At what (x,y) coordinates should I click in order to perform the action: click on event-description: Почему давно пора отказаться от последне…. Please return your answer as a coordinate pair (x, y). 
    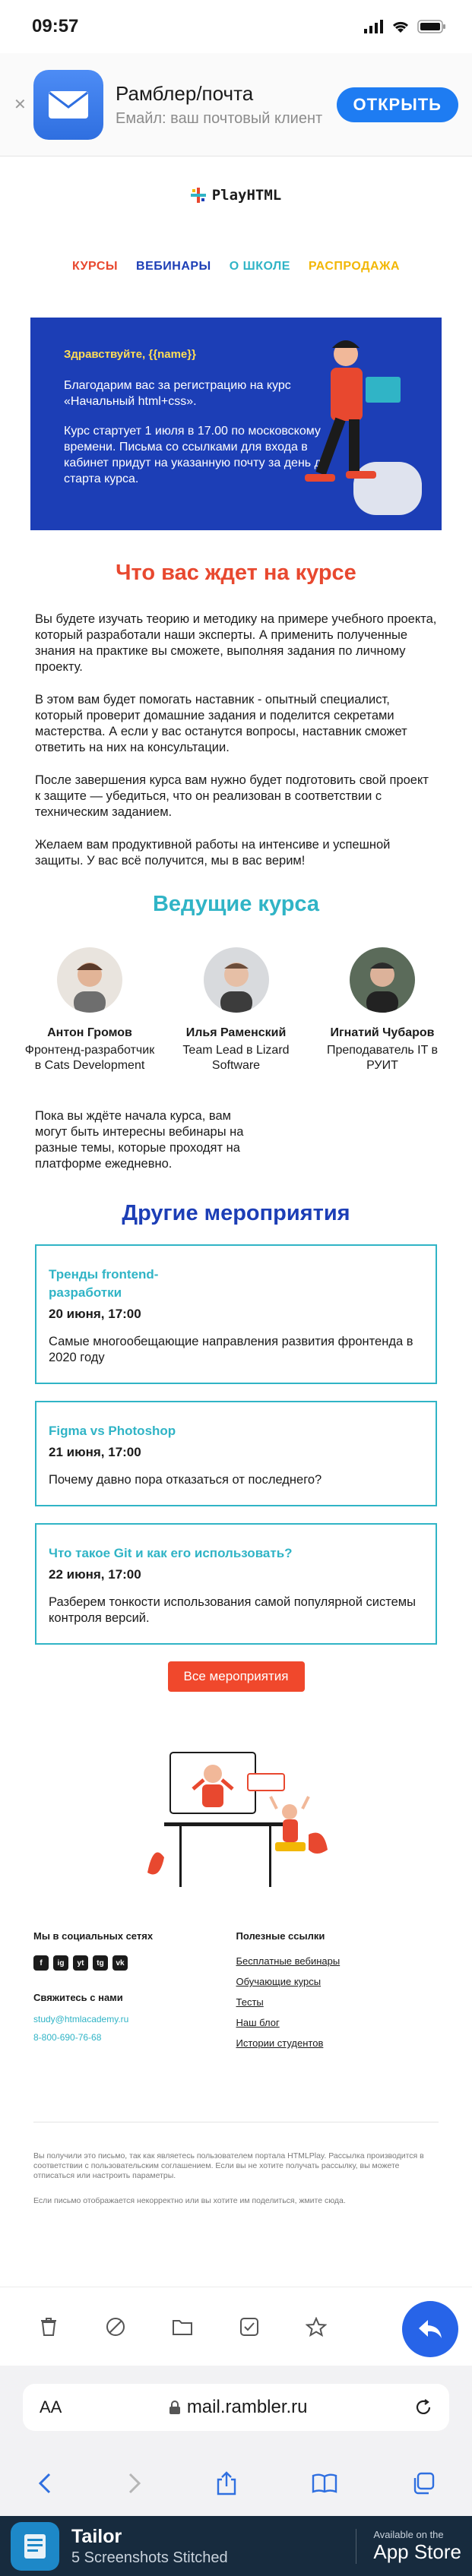
    Looking at the image, I should click on (185, 1480).